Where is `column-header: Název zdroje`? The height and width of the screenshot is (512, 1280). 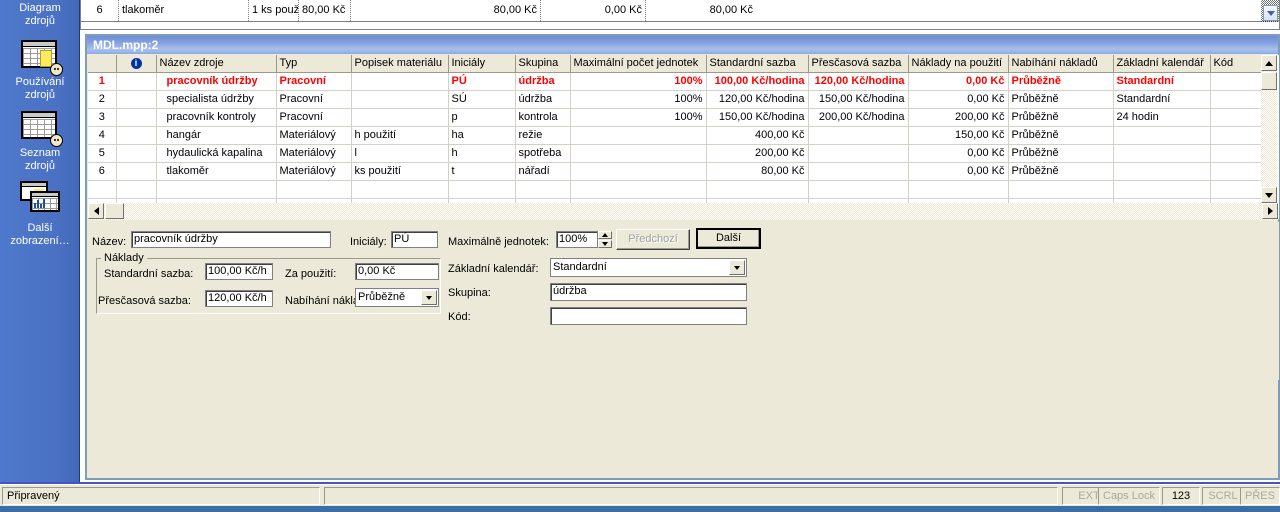
column-header: Název zdroje is located at coordinates (216, 64).